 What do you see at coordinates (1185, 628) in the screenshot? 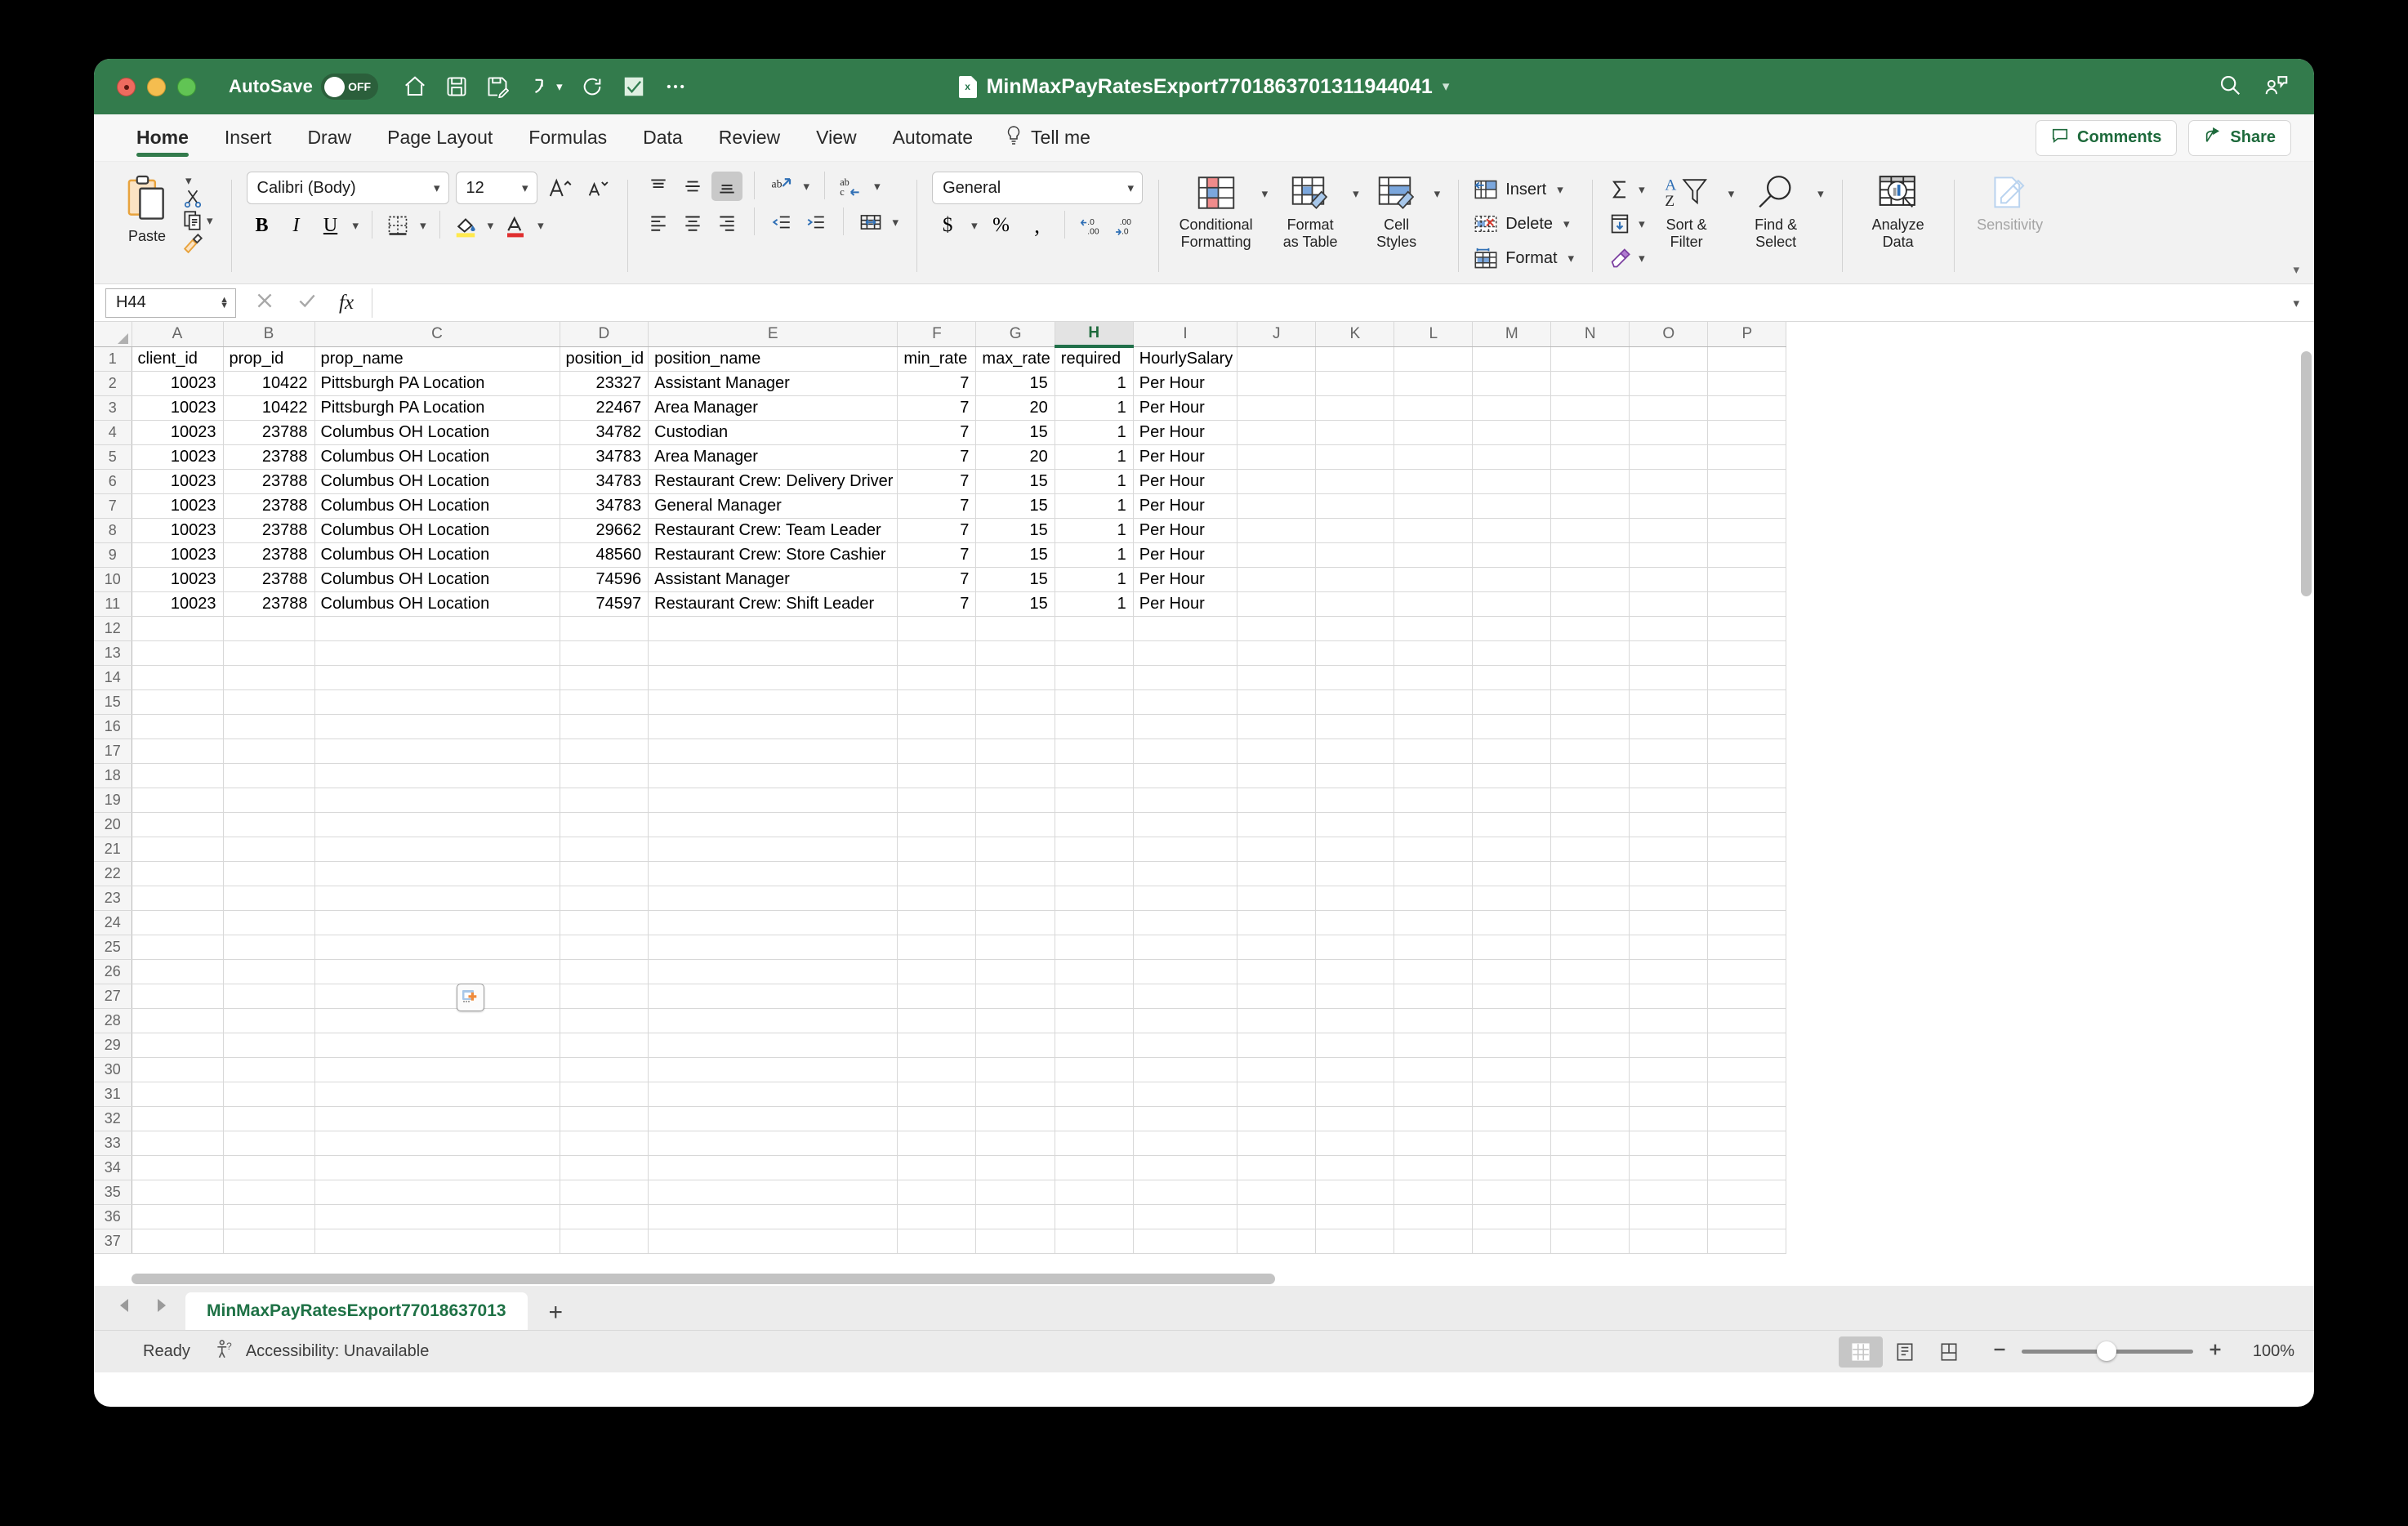
I see `cell-I12` at bounding box center [1185, 628].